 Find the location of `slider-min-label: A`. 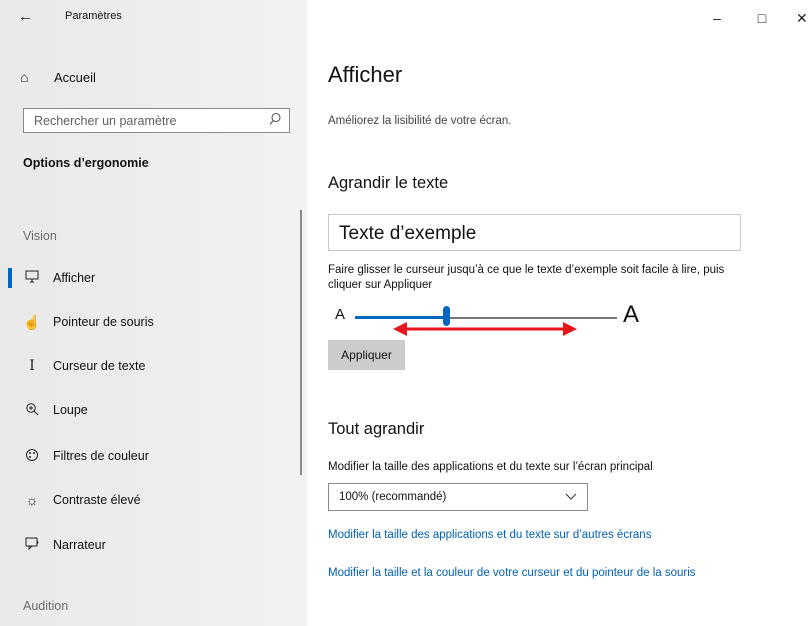

slider-min-label: A is located at coordinates (340, 314).